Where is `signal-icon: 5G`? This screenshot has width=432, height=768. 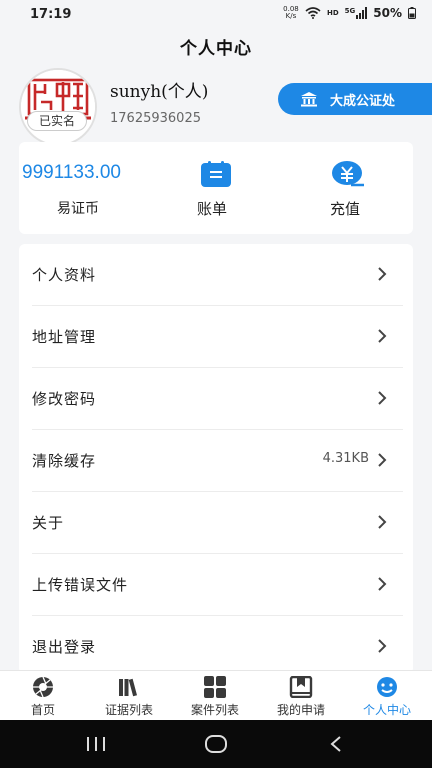
signal-icon: 5G is located at coordinates (356, 13).